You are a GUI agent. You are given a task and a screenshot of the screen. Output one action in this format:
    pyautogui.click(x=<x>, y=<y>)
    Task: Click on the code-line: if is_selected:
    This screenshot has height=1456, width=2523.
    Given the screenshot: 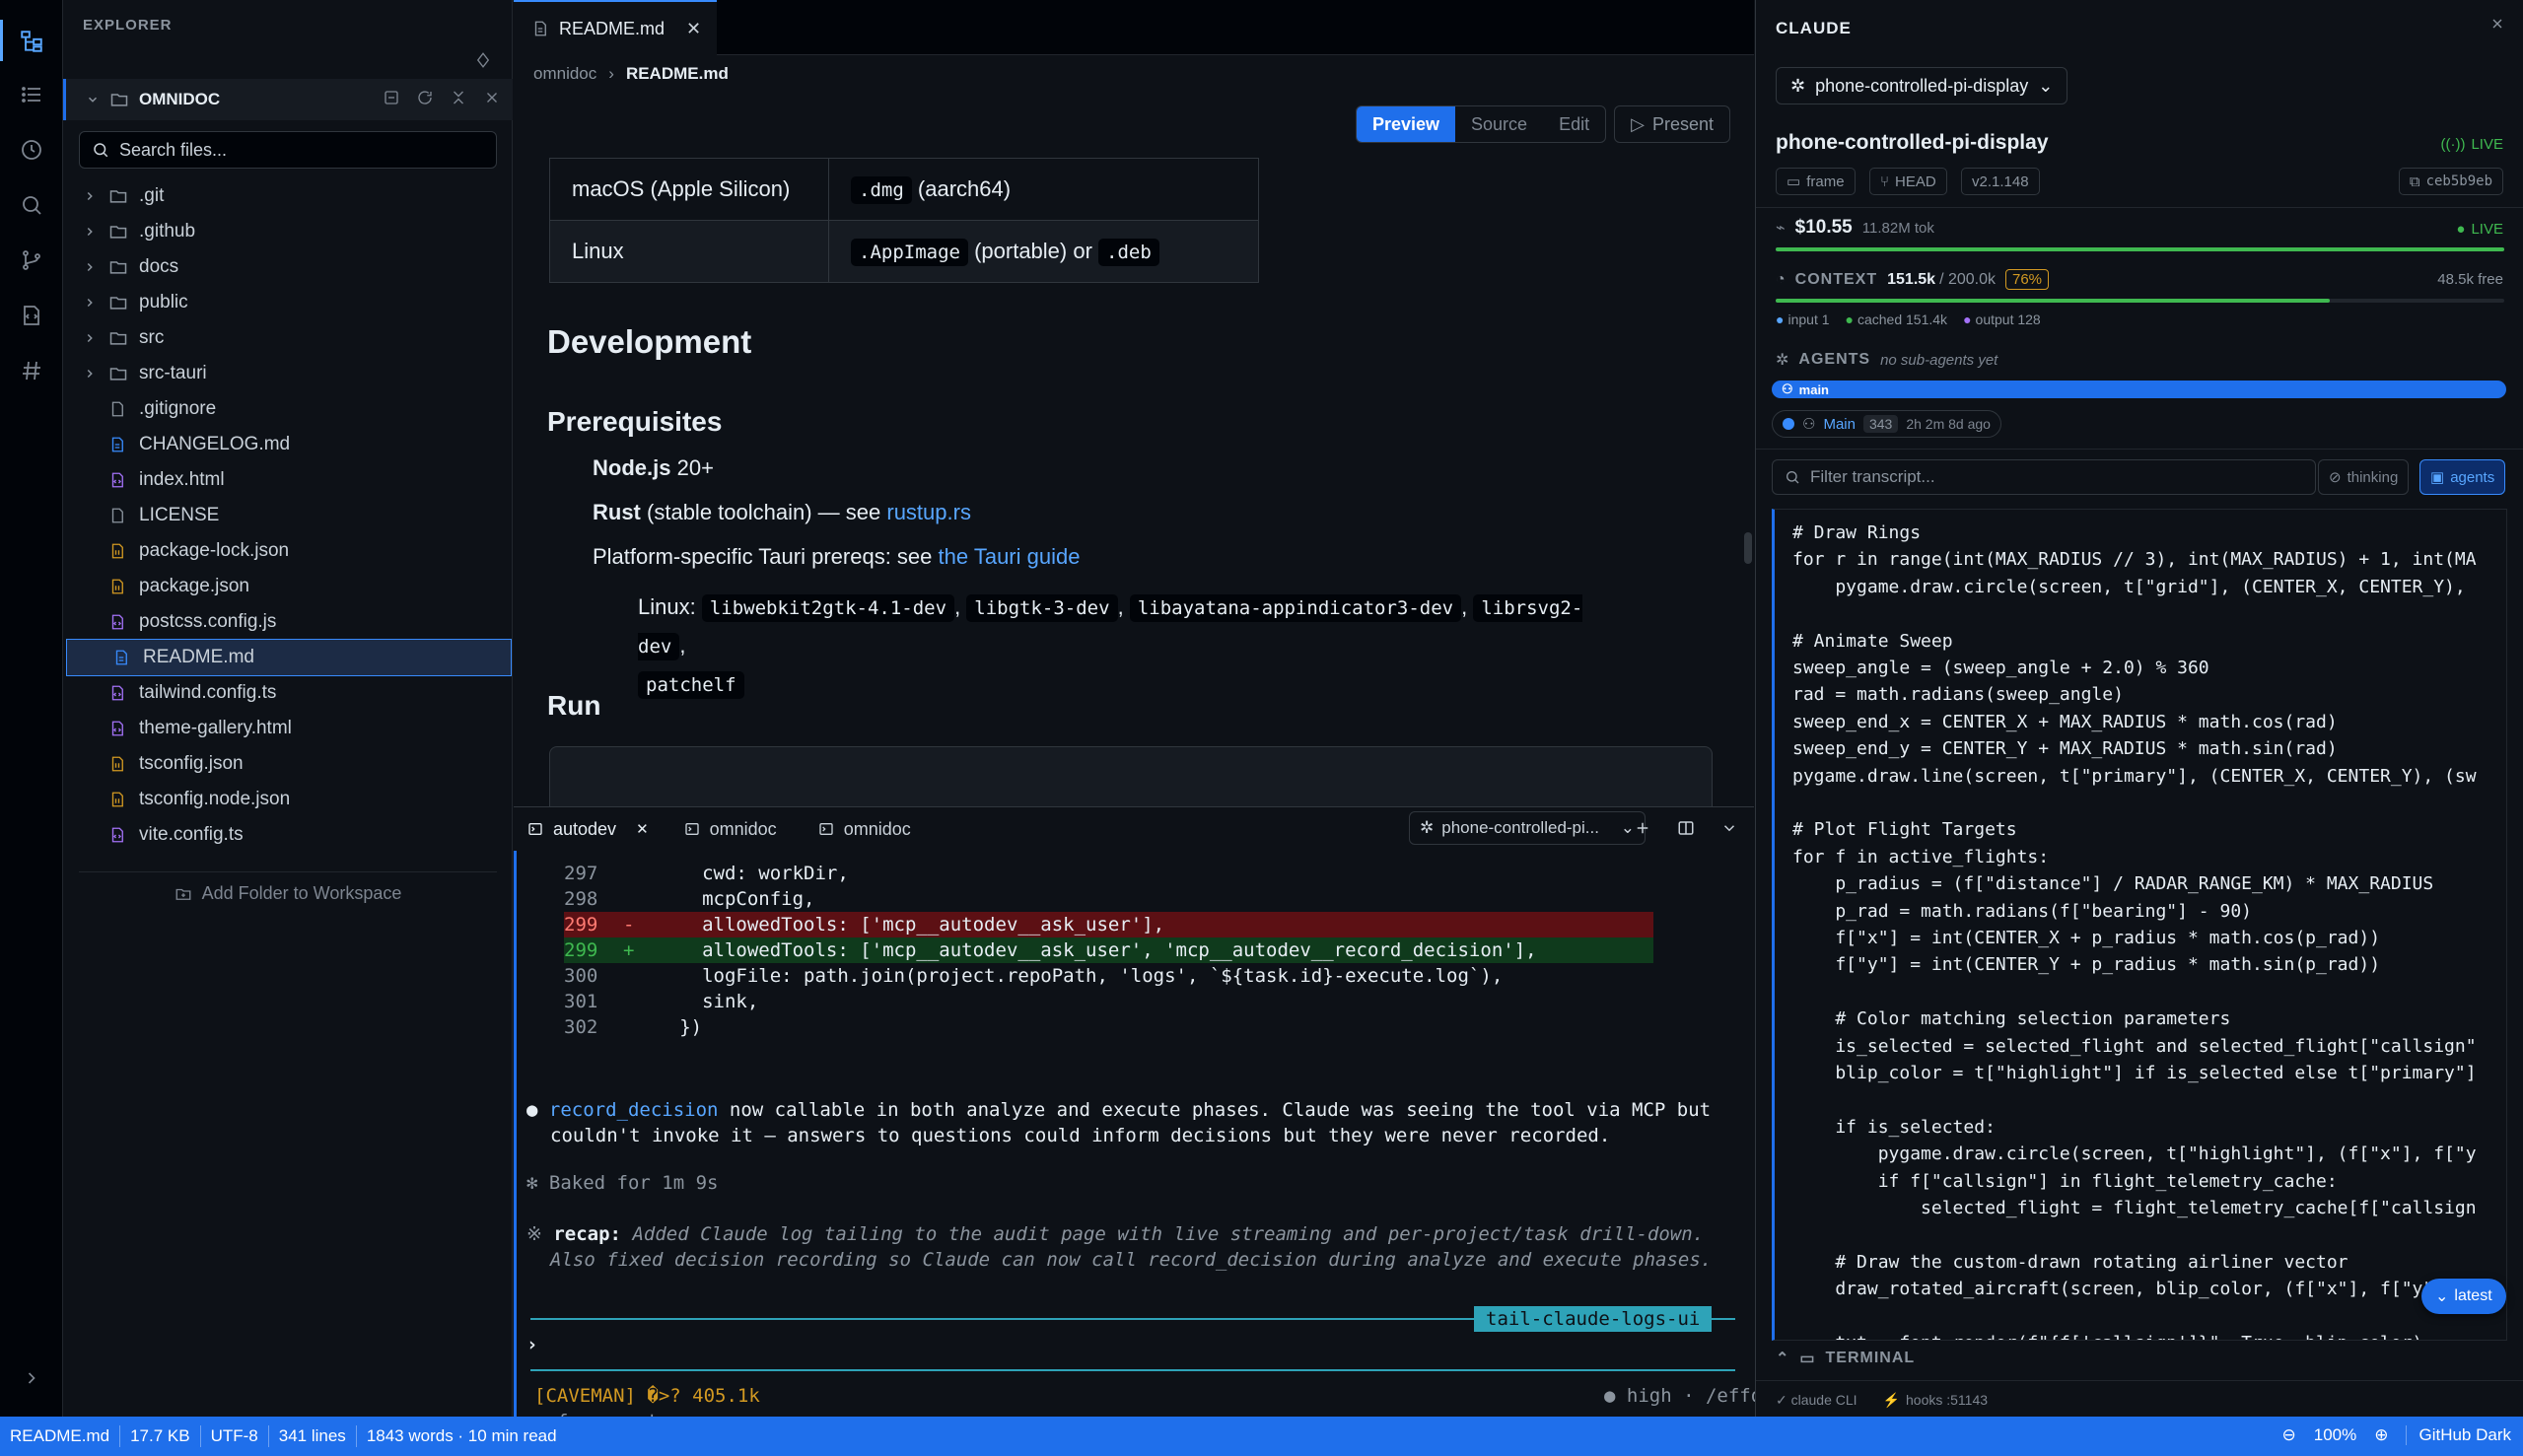 What is the action you would take?
    pyautogui.click(x=1894, y=1127)
    